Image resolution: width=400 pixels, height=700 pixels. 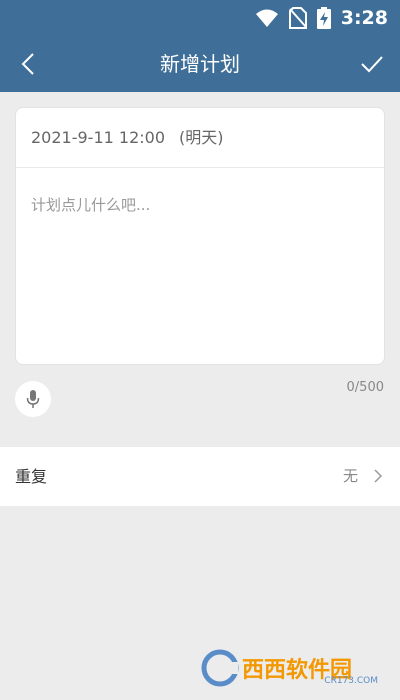 I want to click on page-title: 新增计划, so click(x=200, y=64).